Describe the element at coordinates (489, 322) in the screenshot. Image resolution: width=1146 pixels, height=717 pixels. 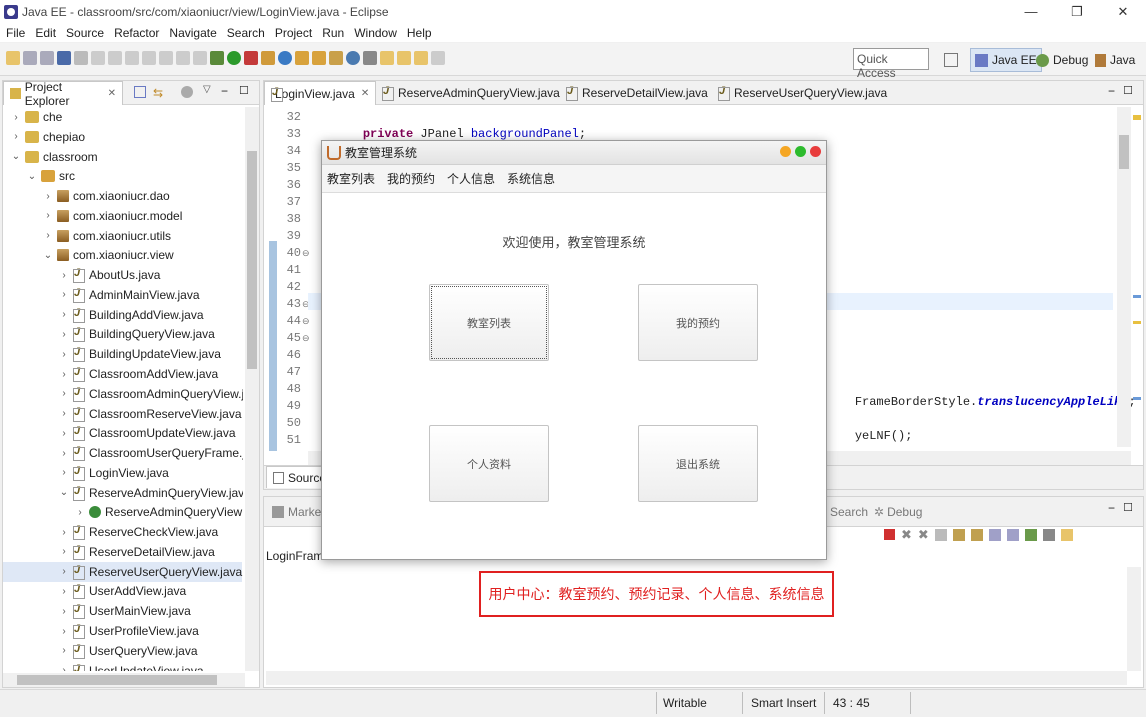
I see `classroom-list-button: 教室列表` at that location.